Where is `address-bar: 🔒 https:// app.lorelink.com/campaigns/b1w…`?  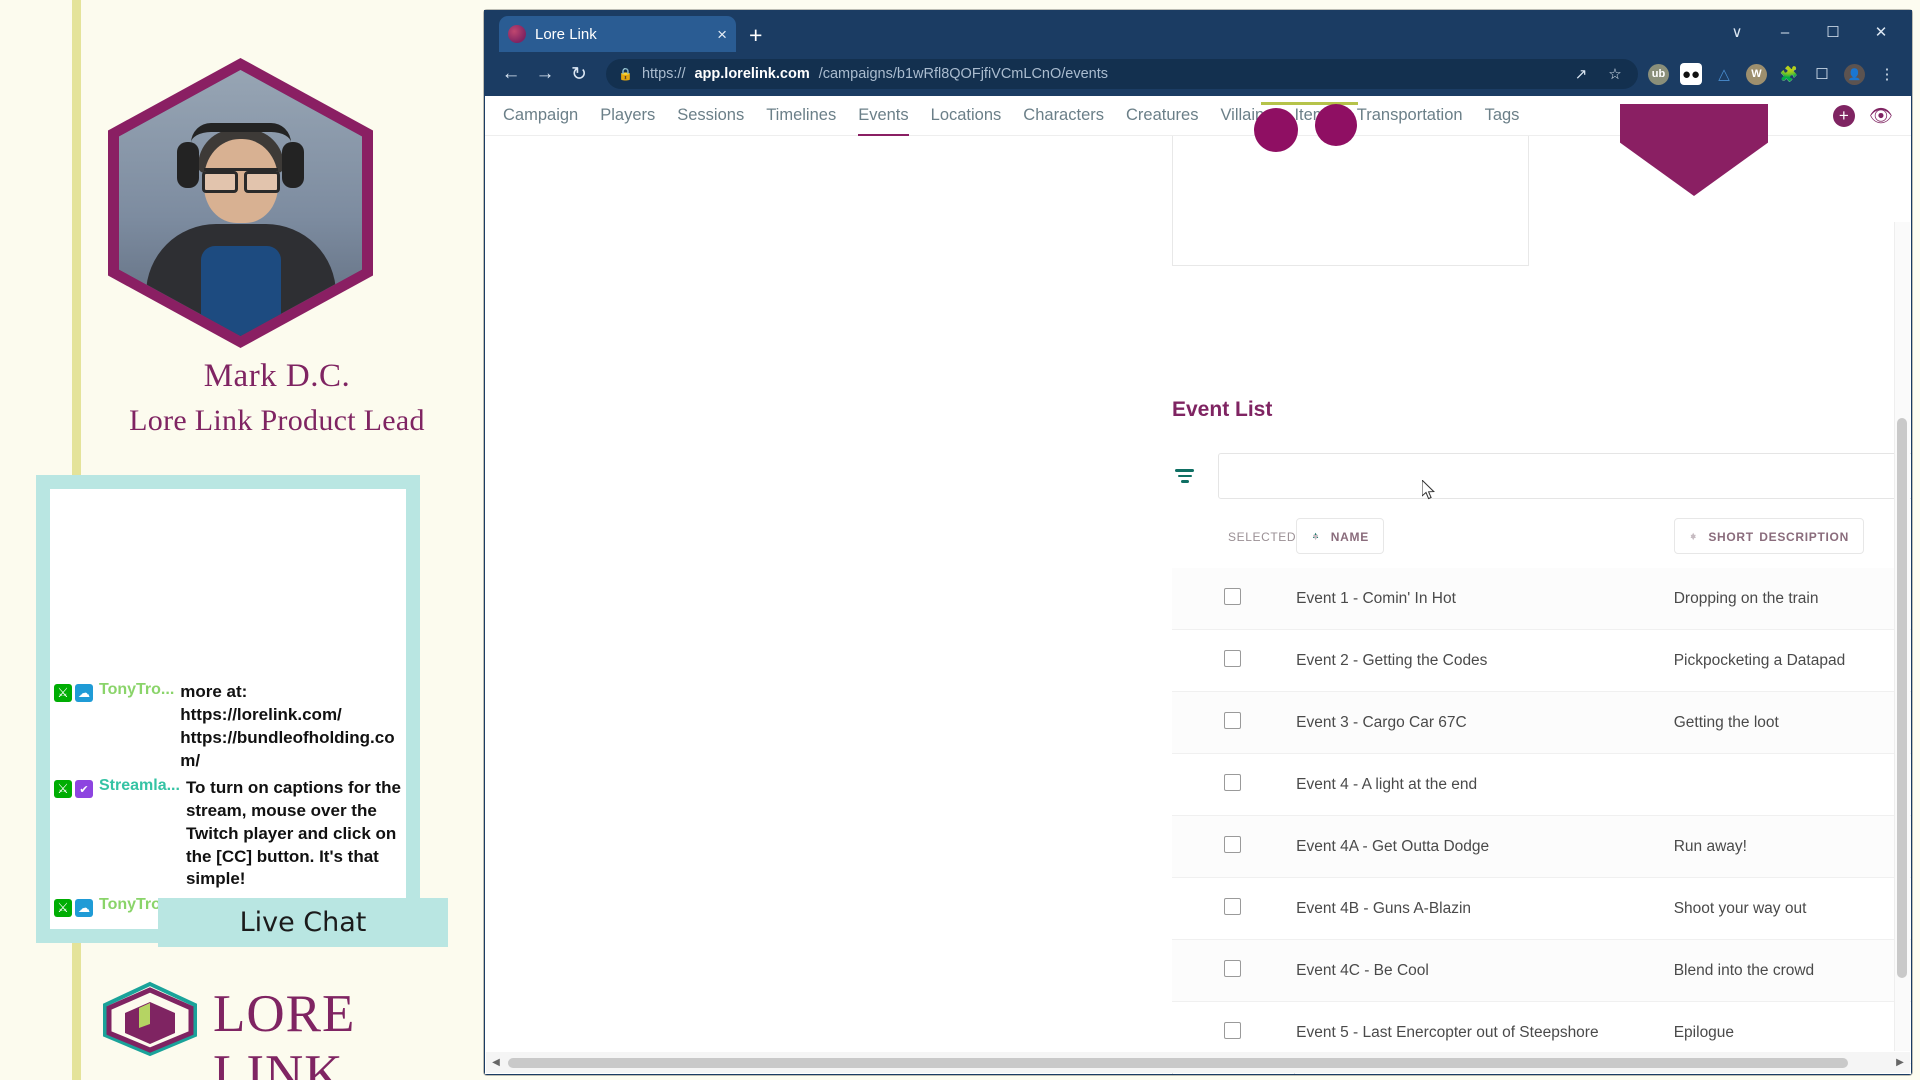
address-bar: 🔒 https:// app.lorelink.com/campaigns/b1w… is located at coordinates (1122, 74).